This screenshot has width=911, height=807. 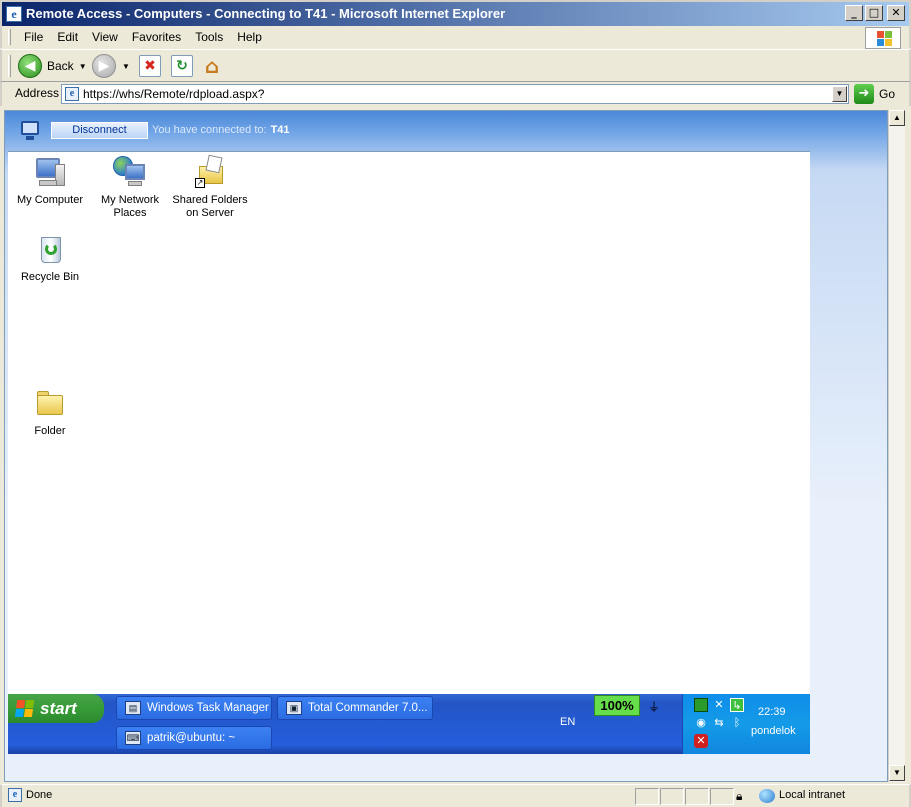 I want to click on disconnect-button: Disconnect, so click(x=99, y=130).